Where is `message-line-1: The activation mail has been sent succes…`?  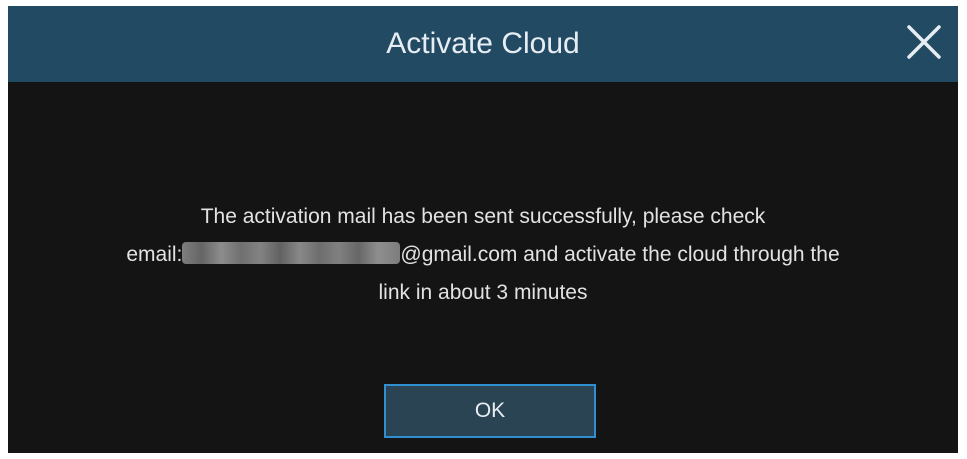 message-line-1: The activation mail has been sent succes… is located at coordinates (483, 216).